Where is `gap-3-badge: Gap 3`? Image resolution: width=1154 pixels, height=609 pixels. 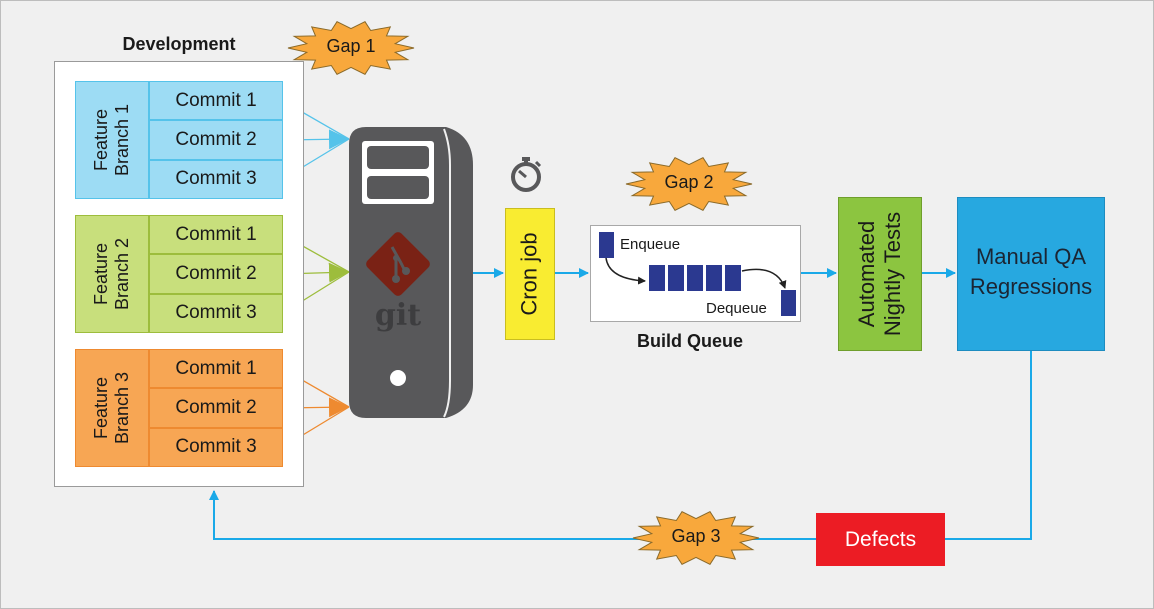 gap-3-badge: Gap 3 is located at coordinates (696, 538).